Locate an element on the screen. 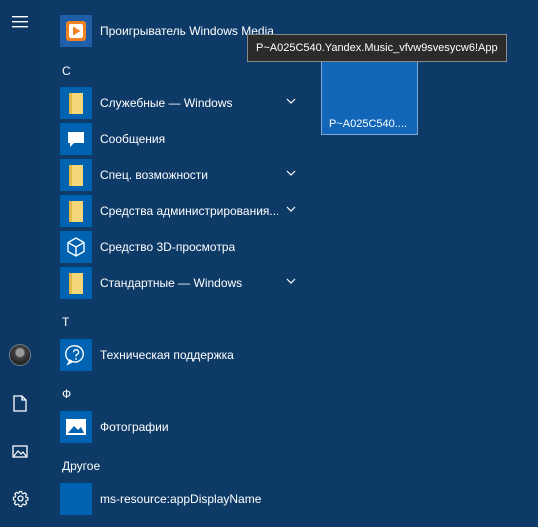  viewer-3d-tile is located at coordinates (76, 247).